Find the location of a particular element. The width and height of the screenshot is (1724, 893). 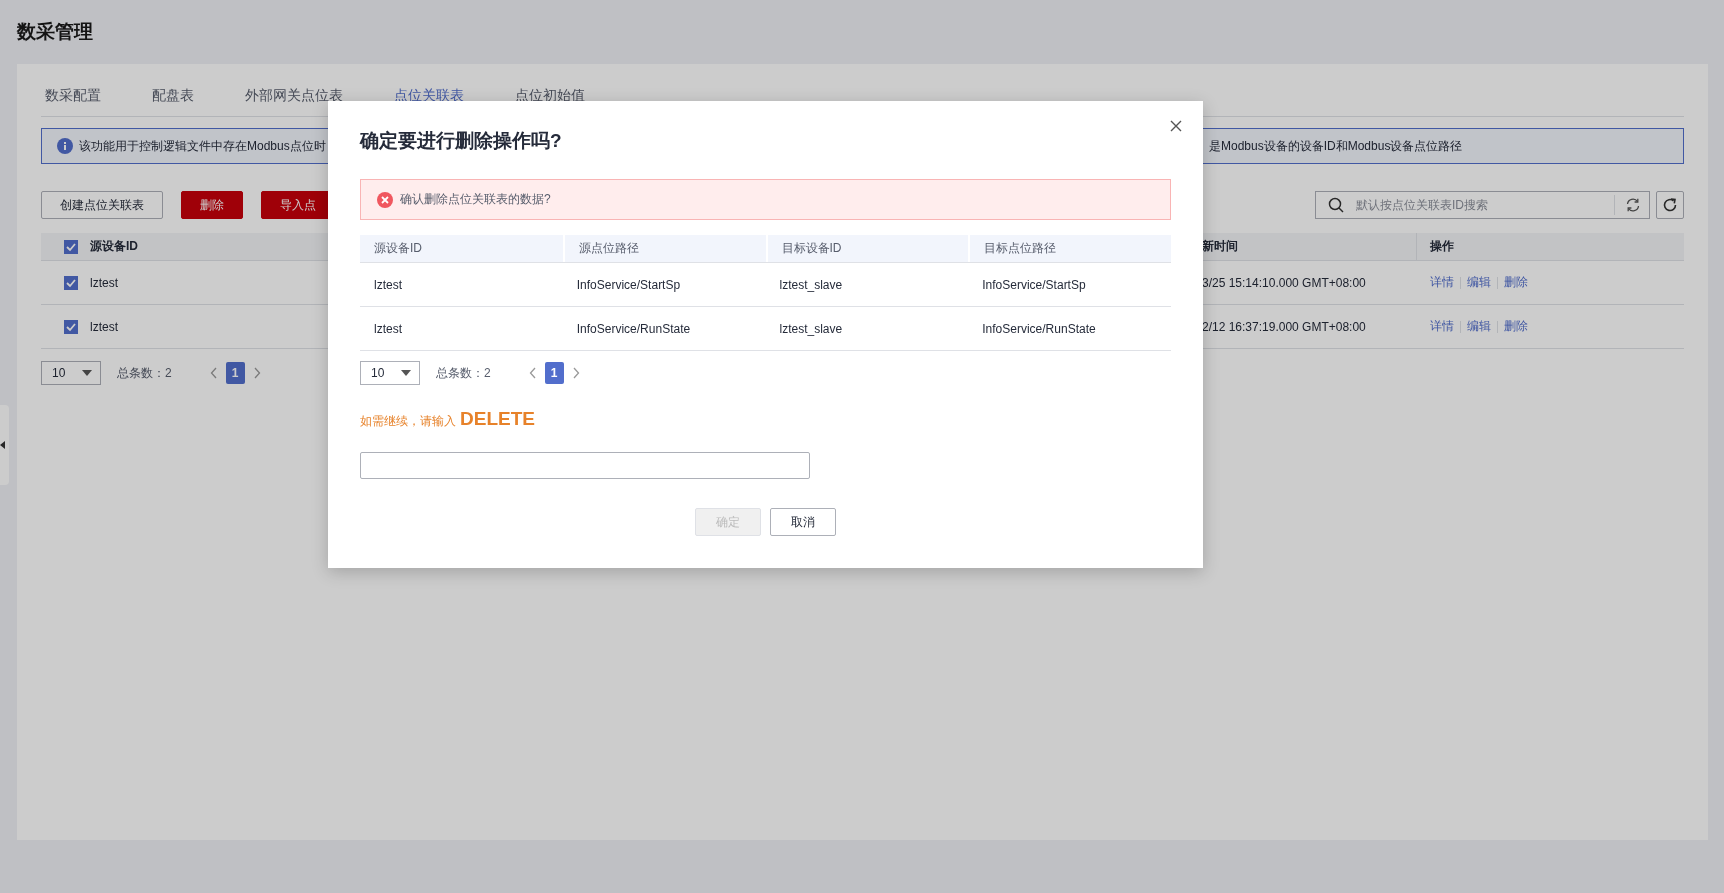

tab: 数采配置 is located at coordinates (73, 101).